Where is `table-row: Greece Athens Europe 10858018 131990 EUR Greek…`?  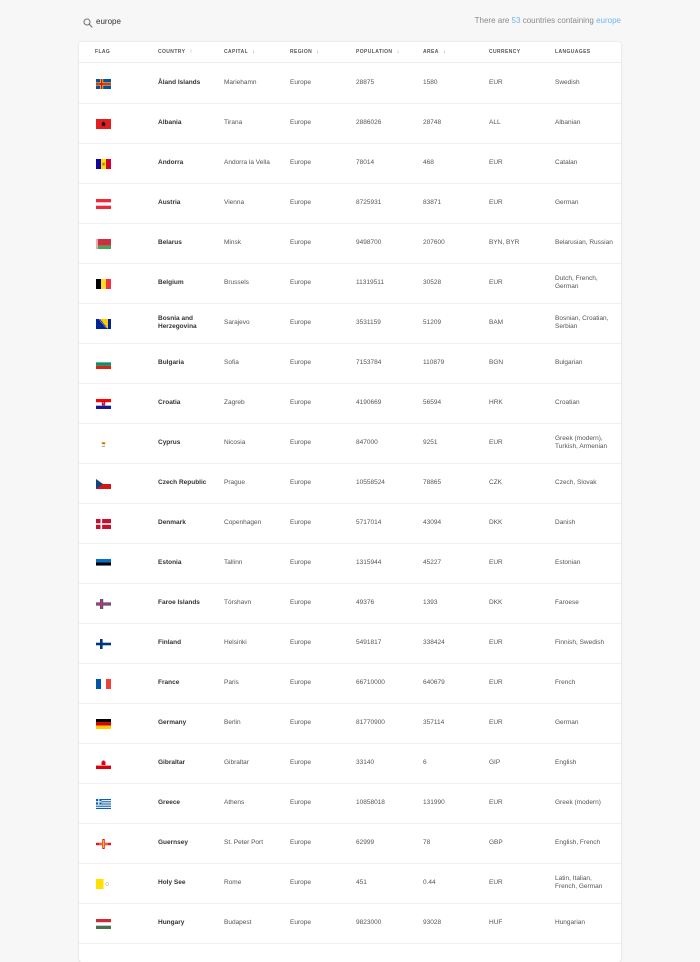
table-row: Greece Athens Europe 10858018 131990 EUR Greek… is located at coordinates (350, 803).